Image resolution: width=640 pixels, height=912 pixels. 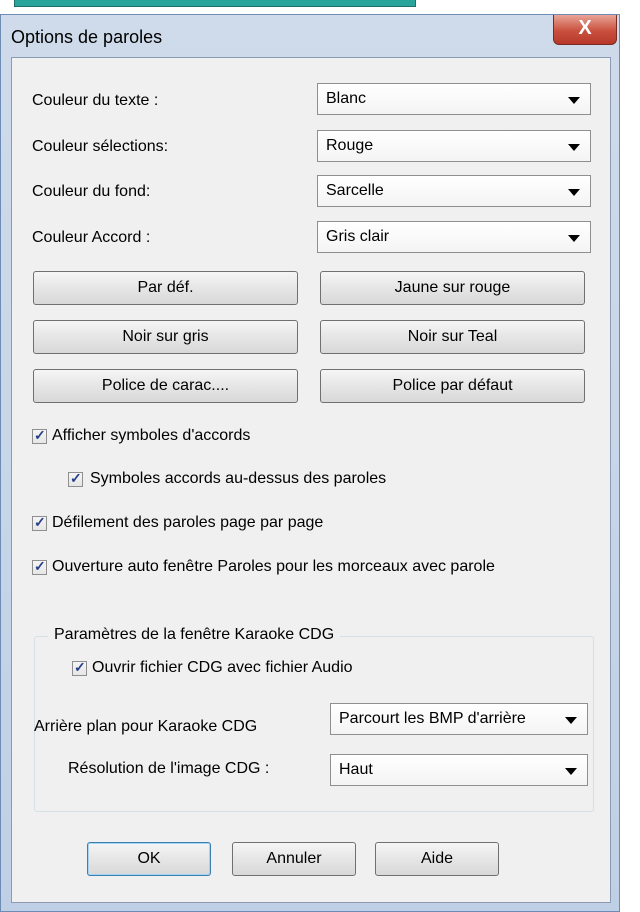 What do you see at coordinates (87, 37) in the screenshot?
I see `dialog-title: Options de paroles` at bounding box center [87, 37].